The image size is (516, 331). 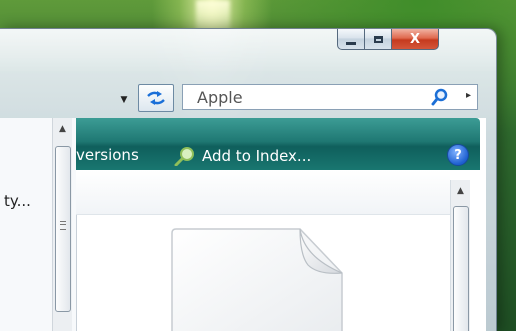 I want to click on magnifier-icon, so click(x=184, y=156).